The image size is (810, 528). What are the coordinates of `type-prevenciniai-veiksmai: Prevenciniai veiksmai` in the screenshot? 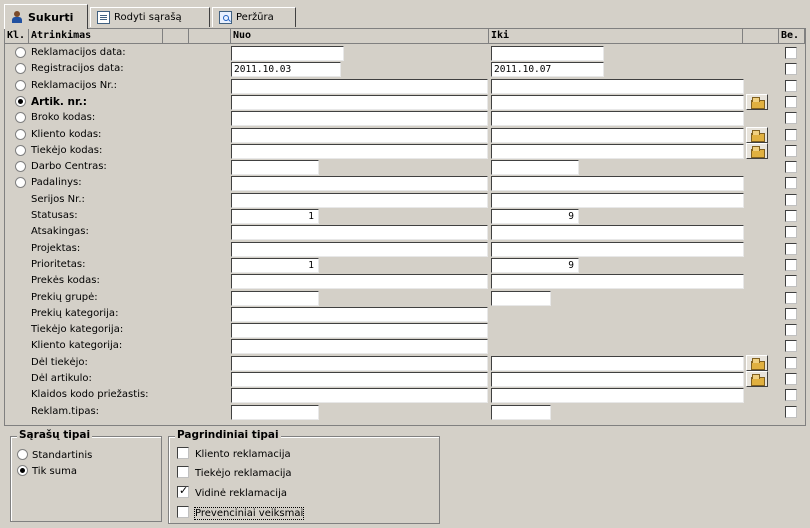 It's located at (241, 513).